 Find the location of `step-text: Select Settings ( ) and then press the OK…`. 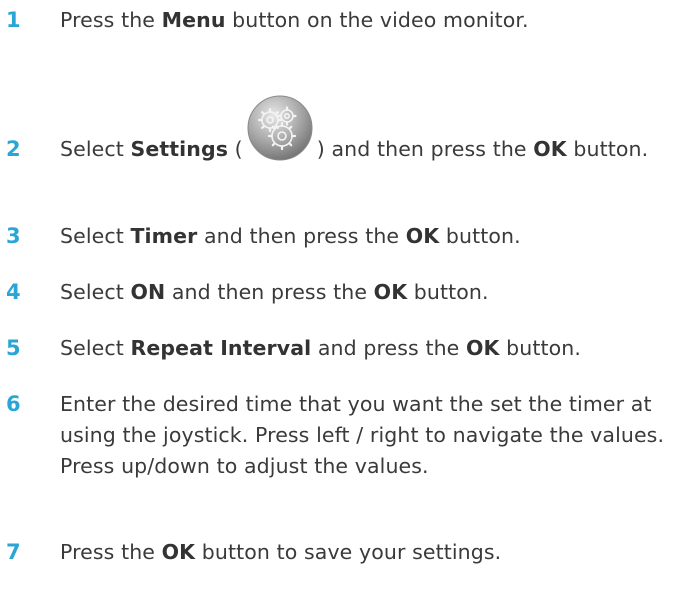

step-text: Select Settings ( ) and then press the OK… is located at coordinates (371, 130).